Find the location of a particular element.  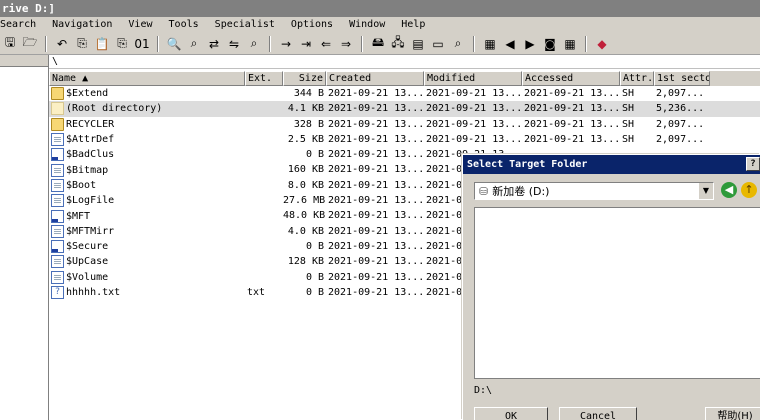

file-name-cell: ? hhhhh.txt is located at coordinates (147, 292).